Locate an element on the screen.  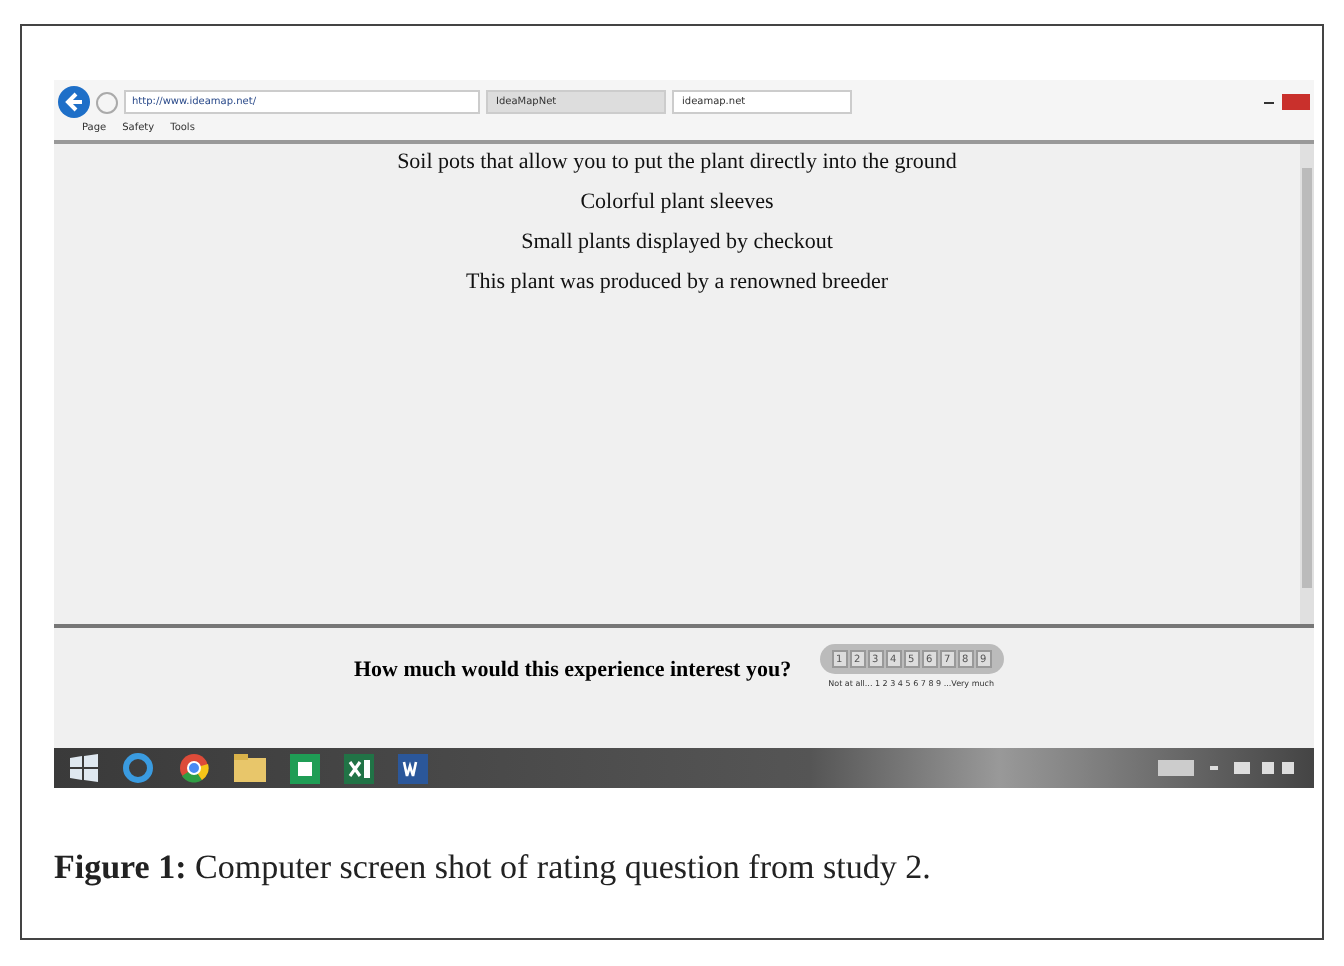
statement-text: Soil pots that allow you to put the plant directly into the ground is located at coordinates (677, 162).